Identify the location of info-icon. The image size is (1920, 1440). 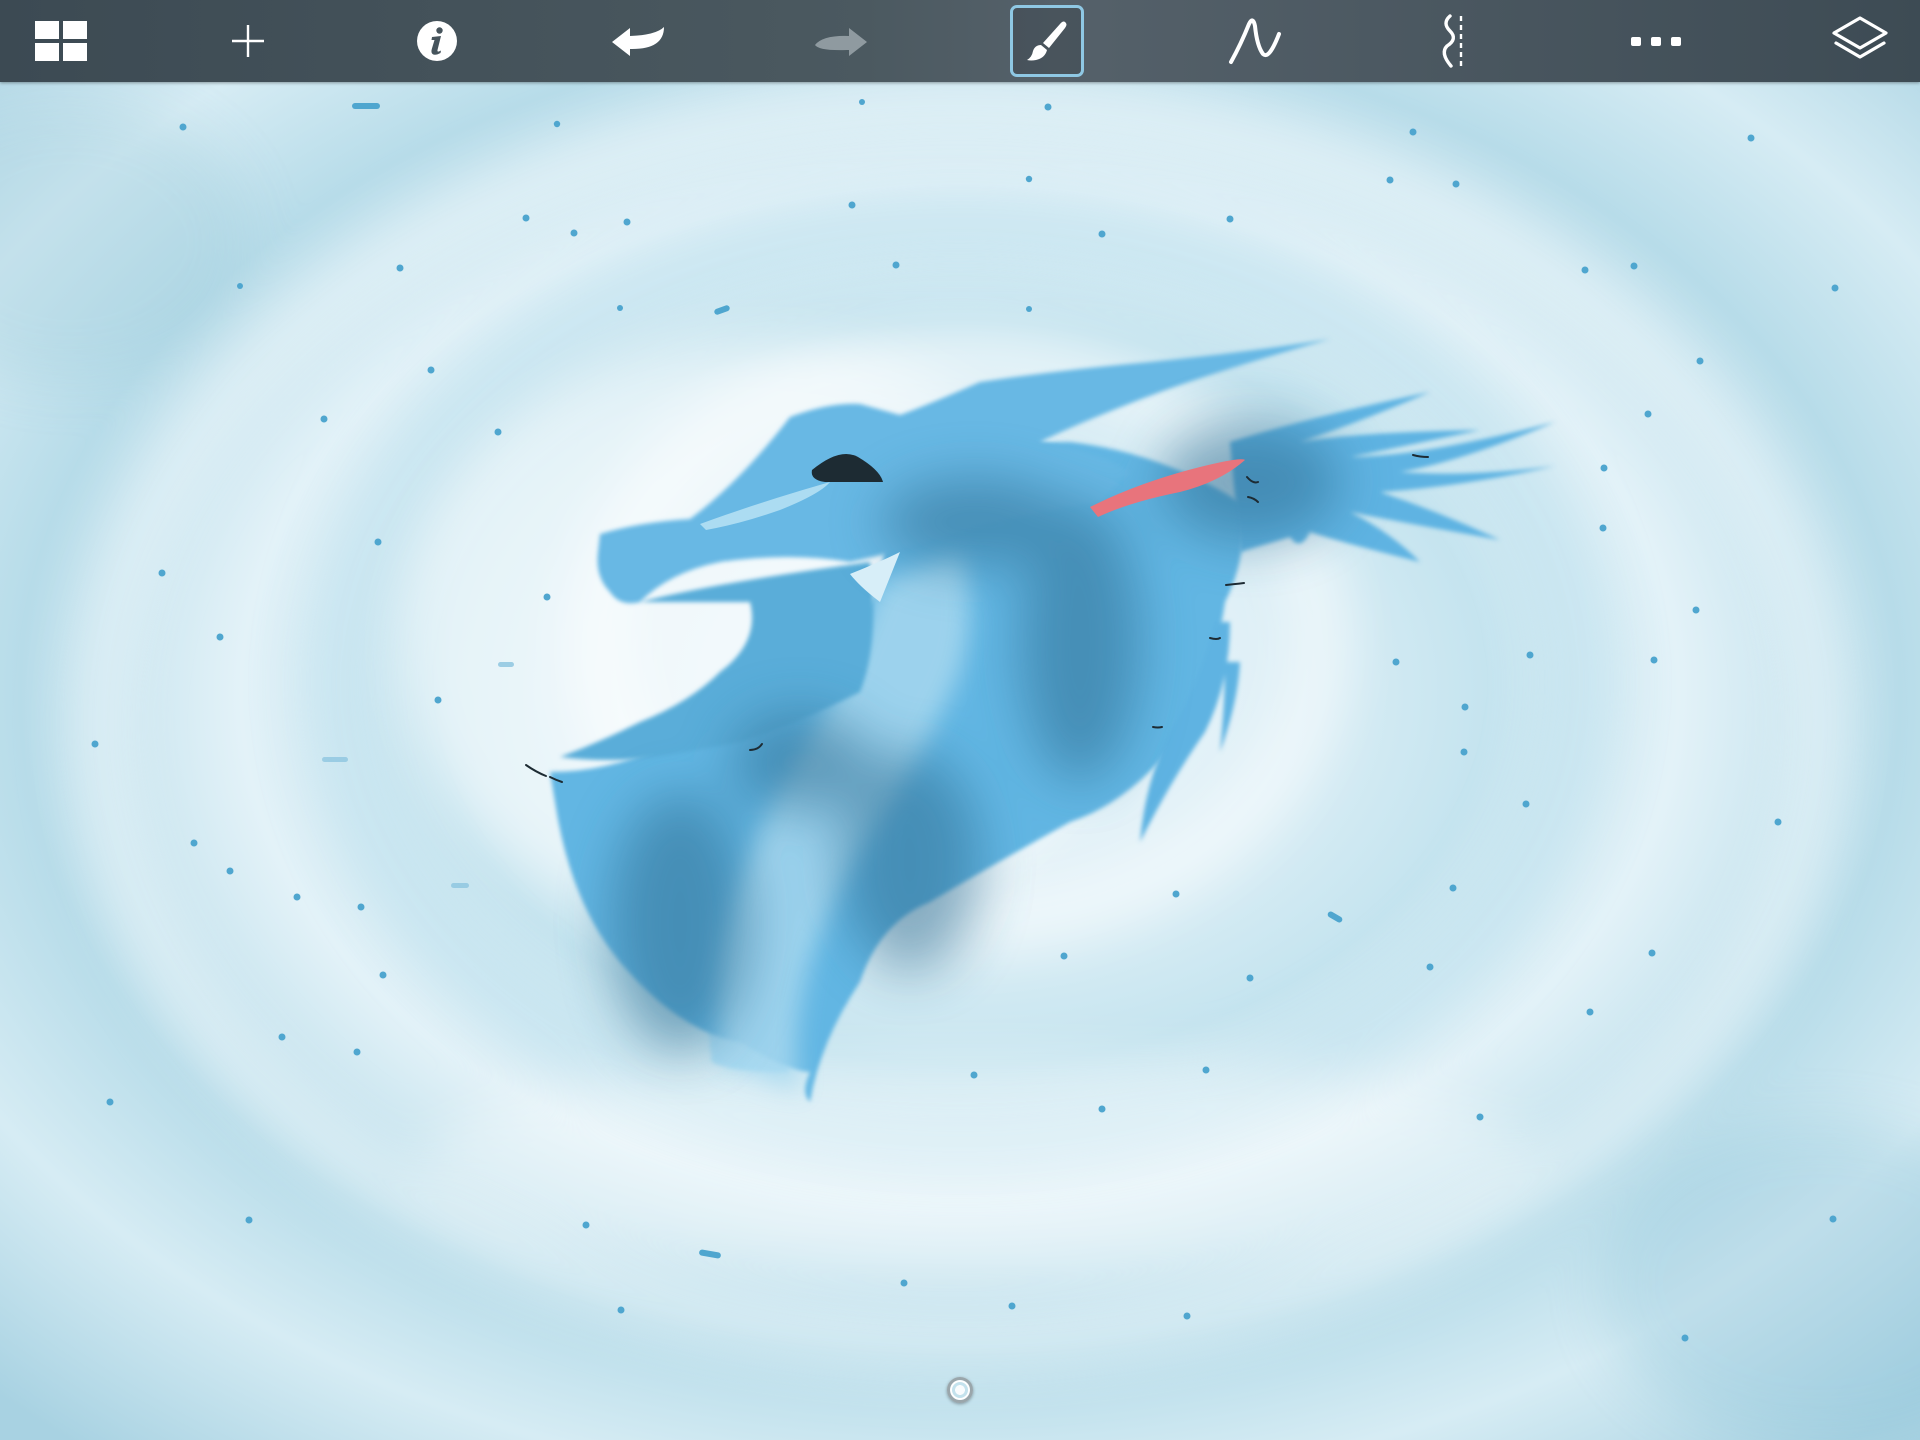
(437, 41).